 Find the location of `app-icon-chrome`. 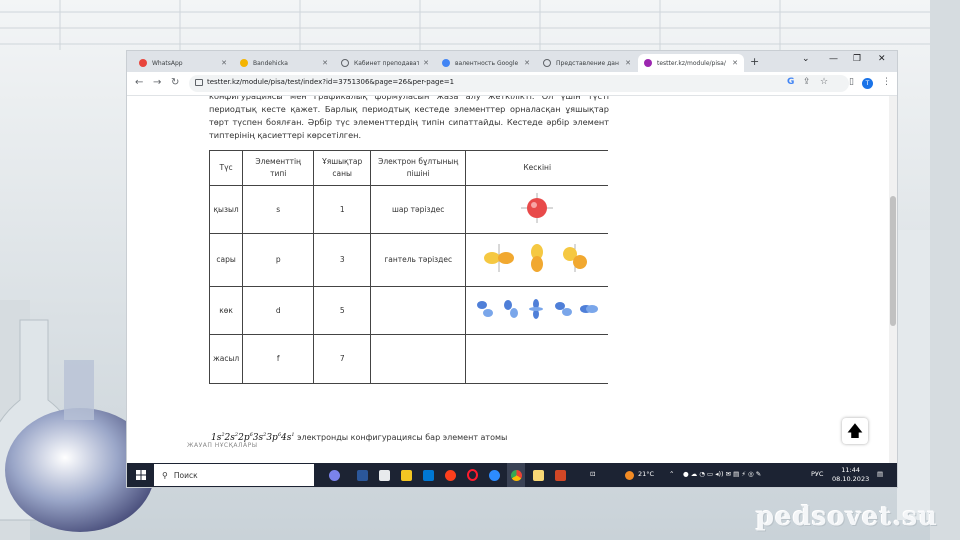

app-icon-chrome is located at coordinates (516, 475).